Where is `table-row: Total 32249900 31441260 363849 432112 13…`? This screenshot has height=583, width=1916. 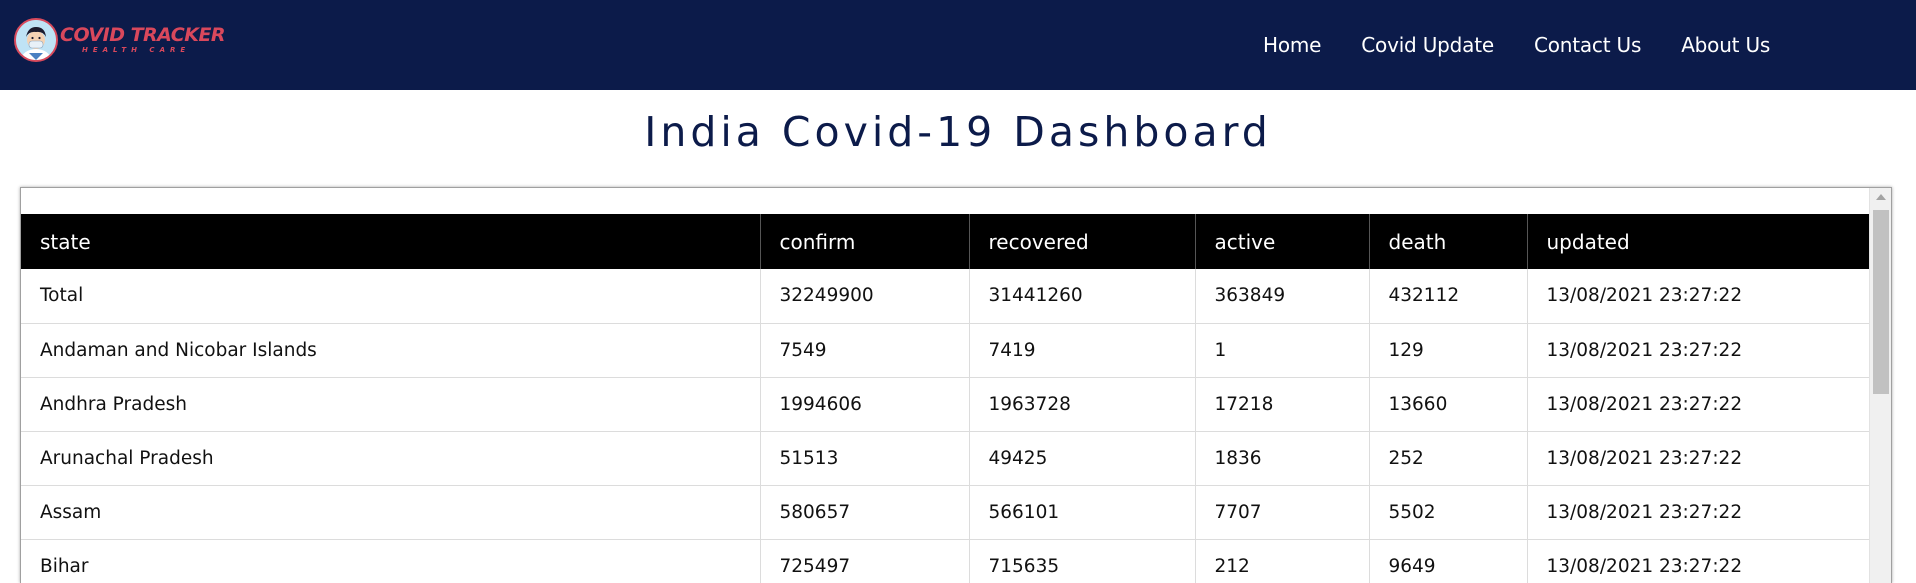
table-row: Total 32249900 31441260 363849 432112 13… is located at coordinates (945, 296).